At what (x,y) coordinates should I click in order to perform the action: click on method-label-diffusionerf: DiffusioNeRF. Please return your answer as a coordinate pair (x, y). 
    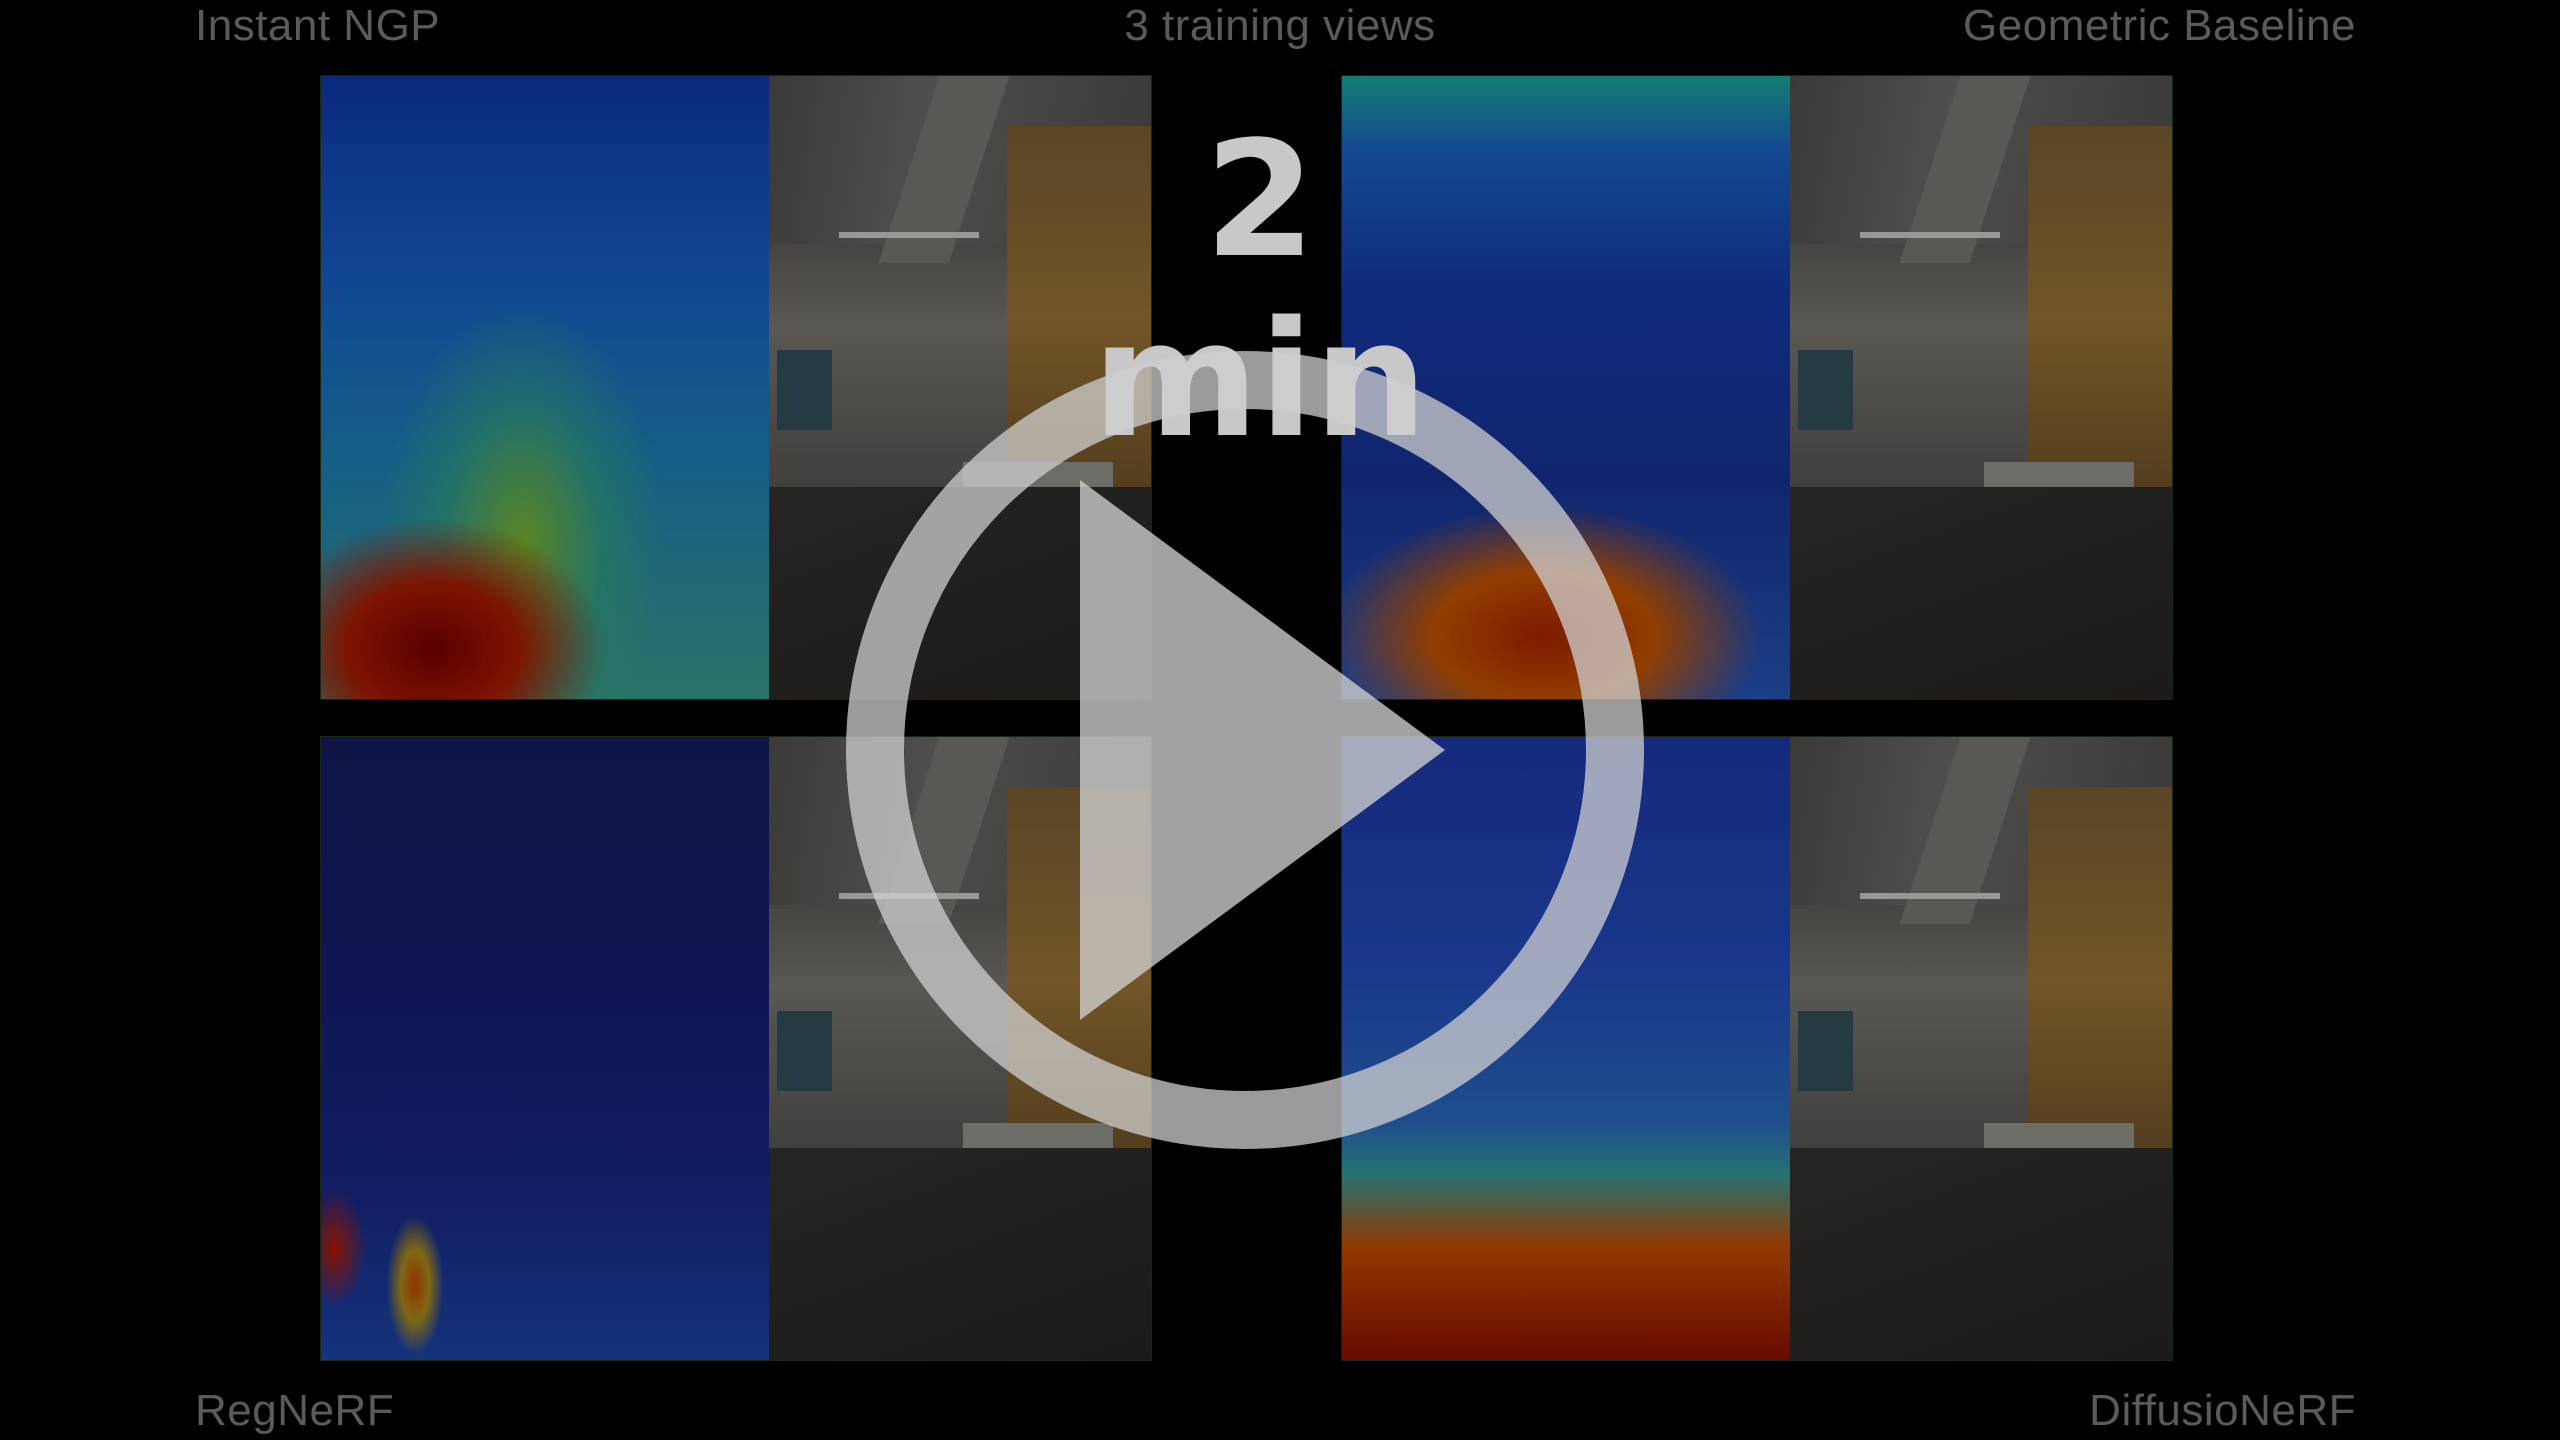
    Looking at the image, I should click on (2222, 1410).